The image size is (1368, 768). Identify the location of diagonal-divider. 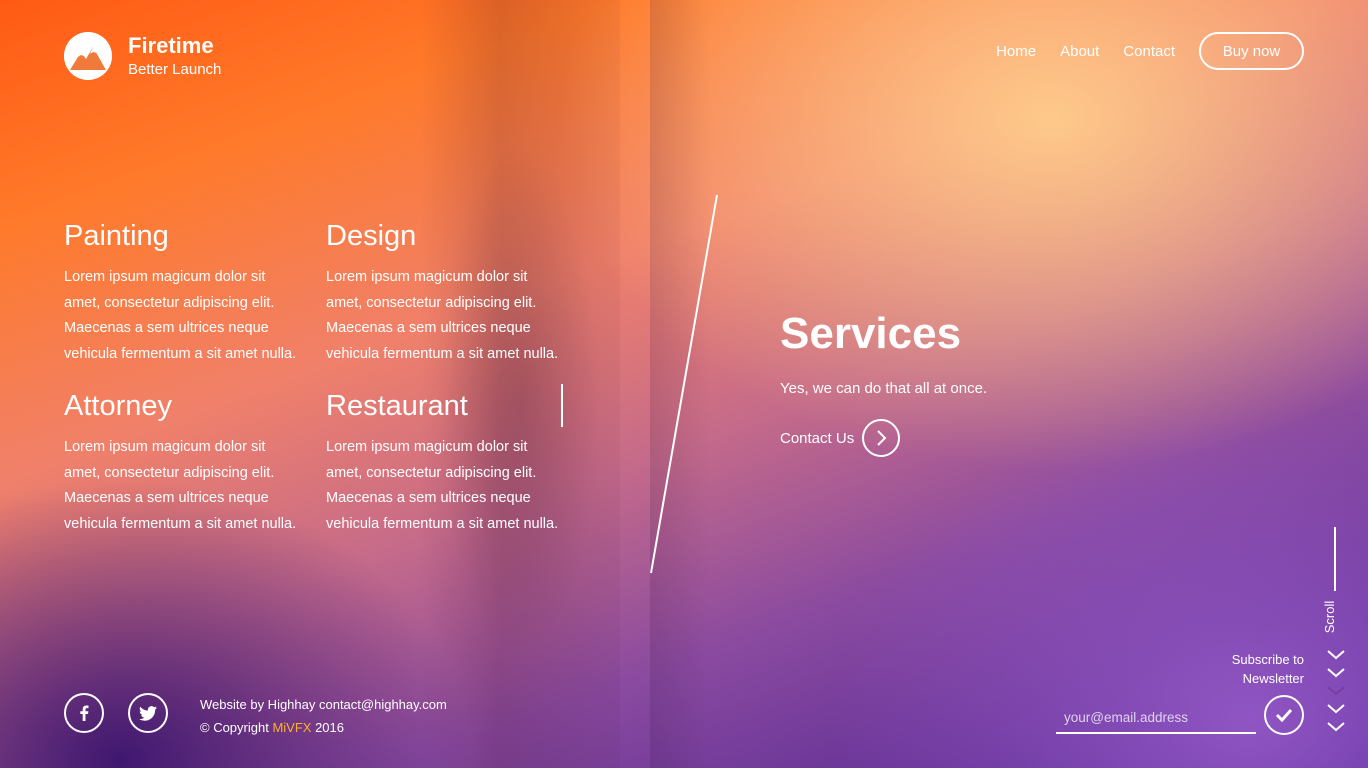
(684, 384).